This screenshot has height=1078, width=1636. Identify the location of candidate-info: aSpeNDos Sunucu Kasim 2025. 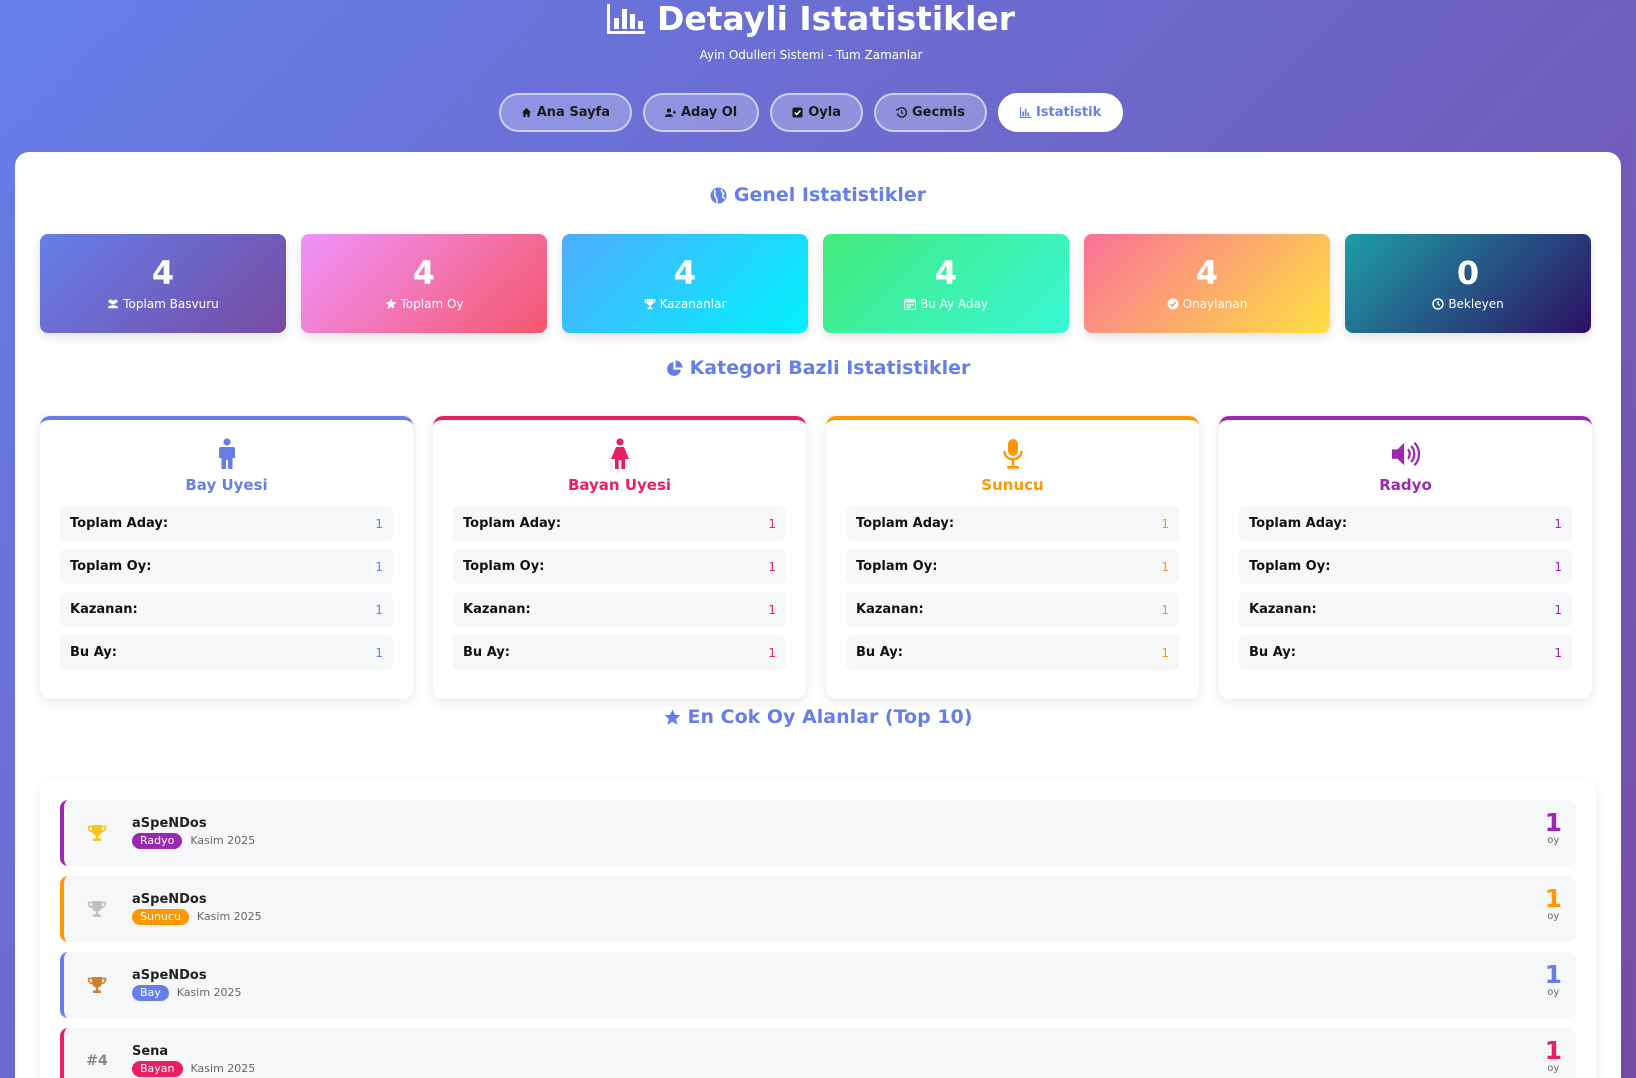
(197, 908).